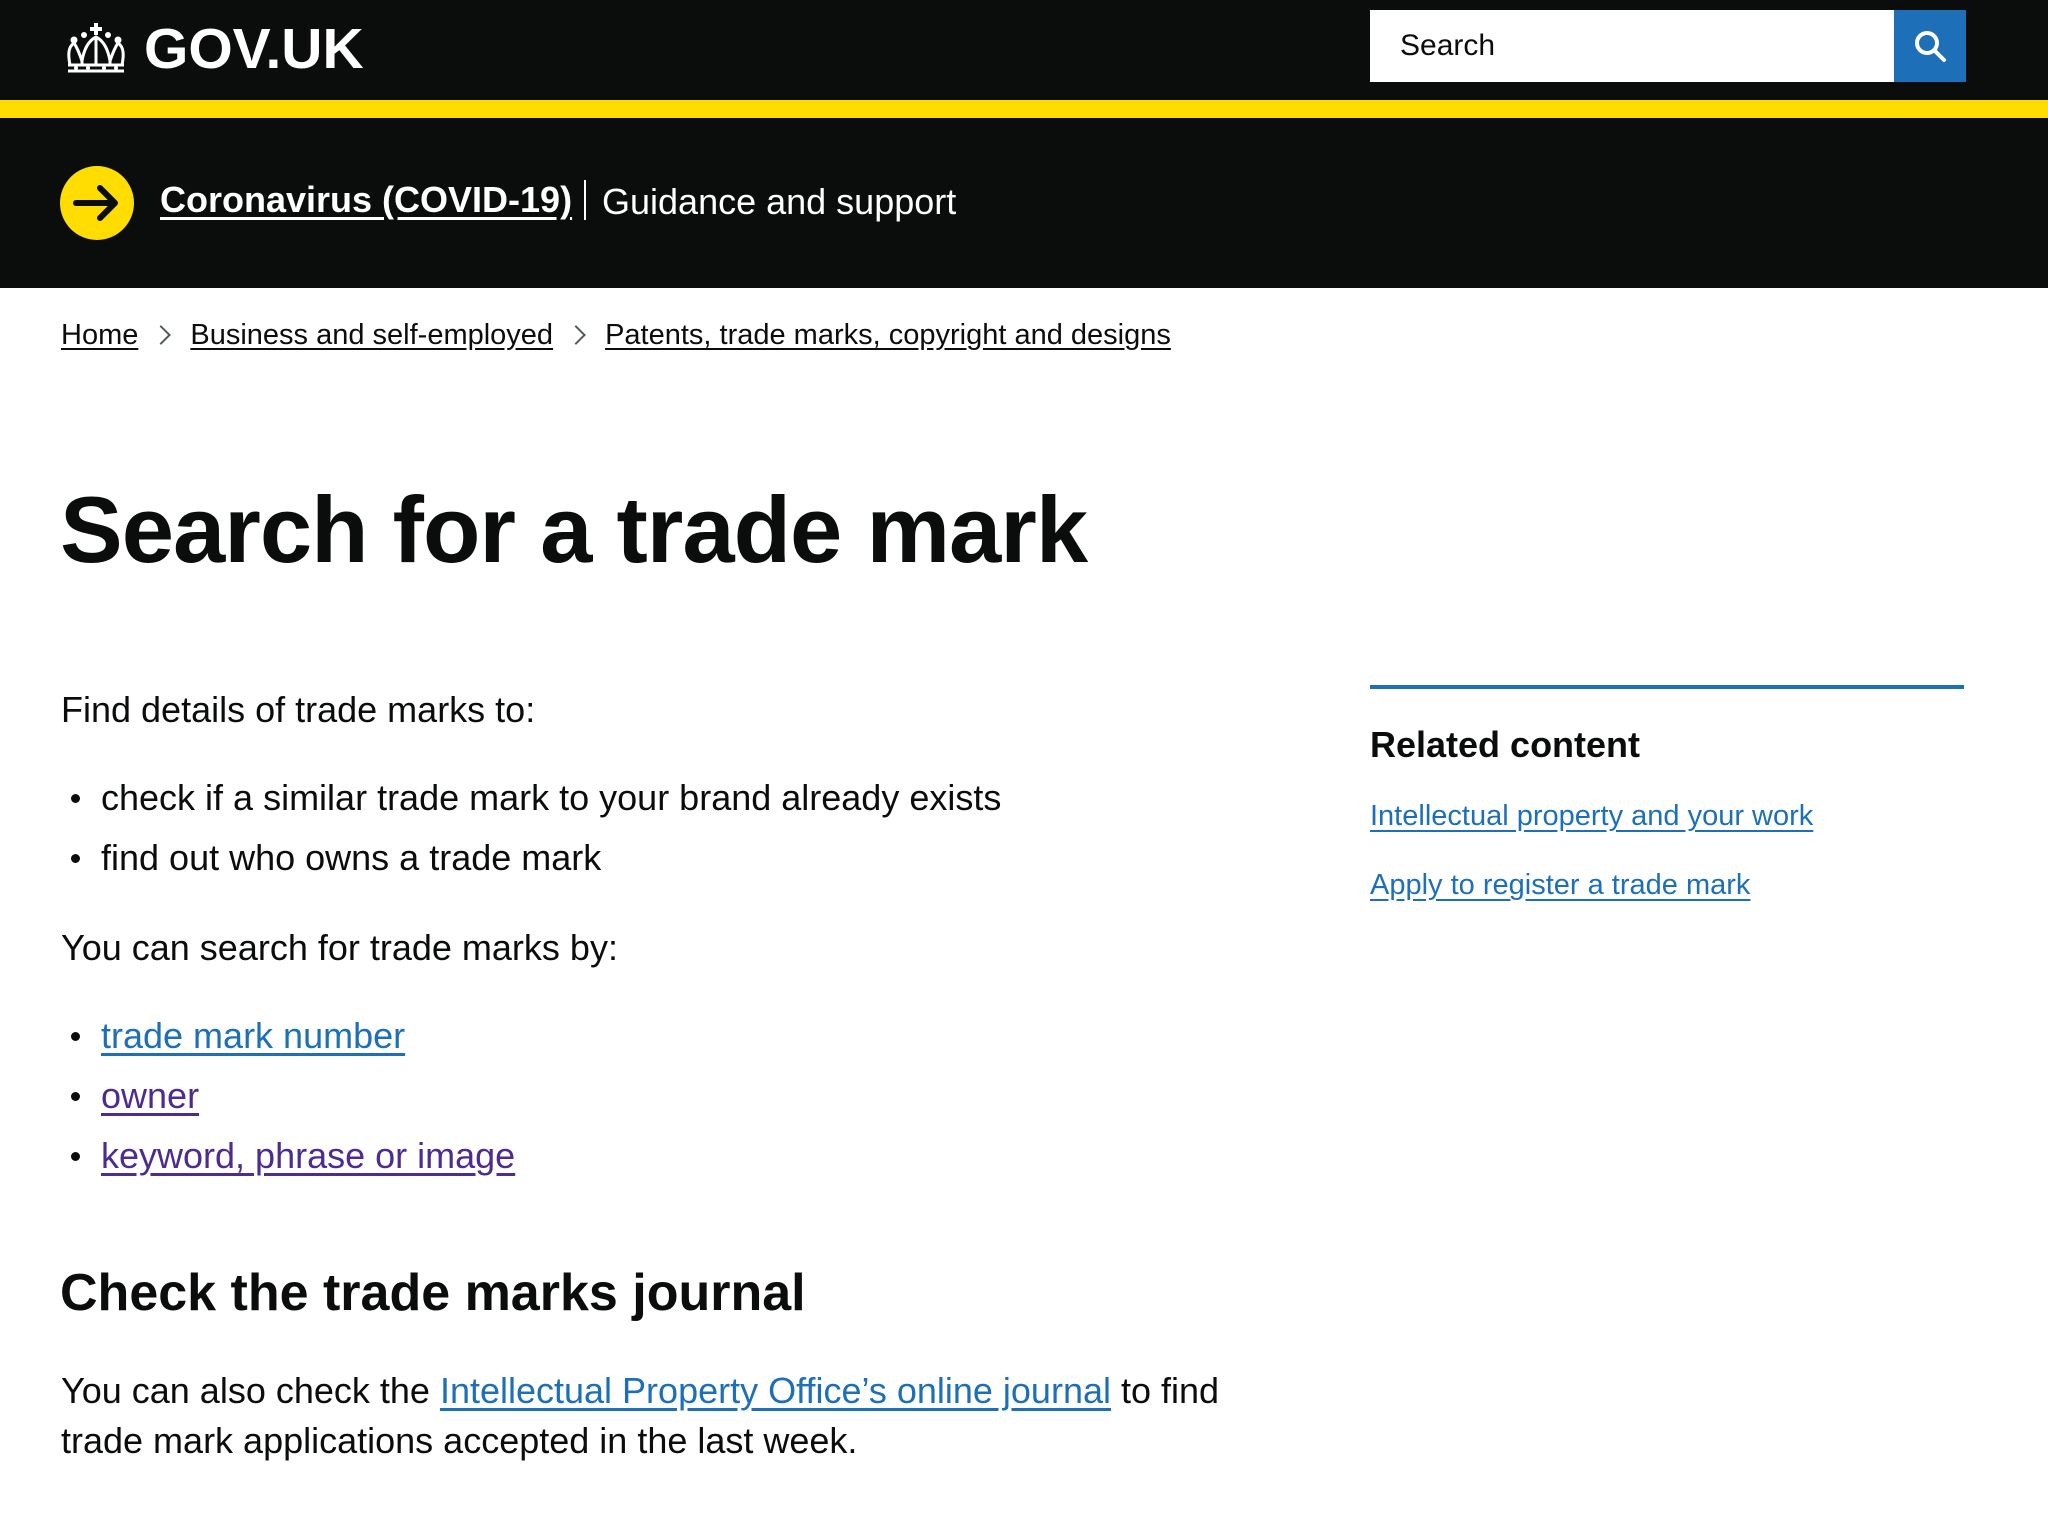  I want to click on keyword-phrase-image-link: keyword, phrase or image, so click(308, 1155).